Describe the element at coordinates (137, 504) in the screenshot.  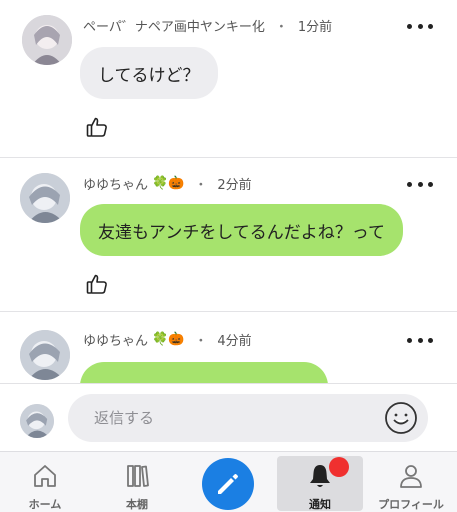
I see `tab-label: 本棚` at that location.